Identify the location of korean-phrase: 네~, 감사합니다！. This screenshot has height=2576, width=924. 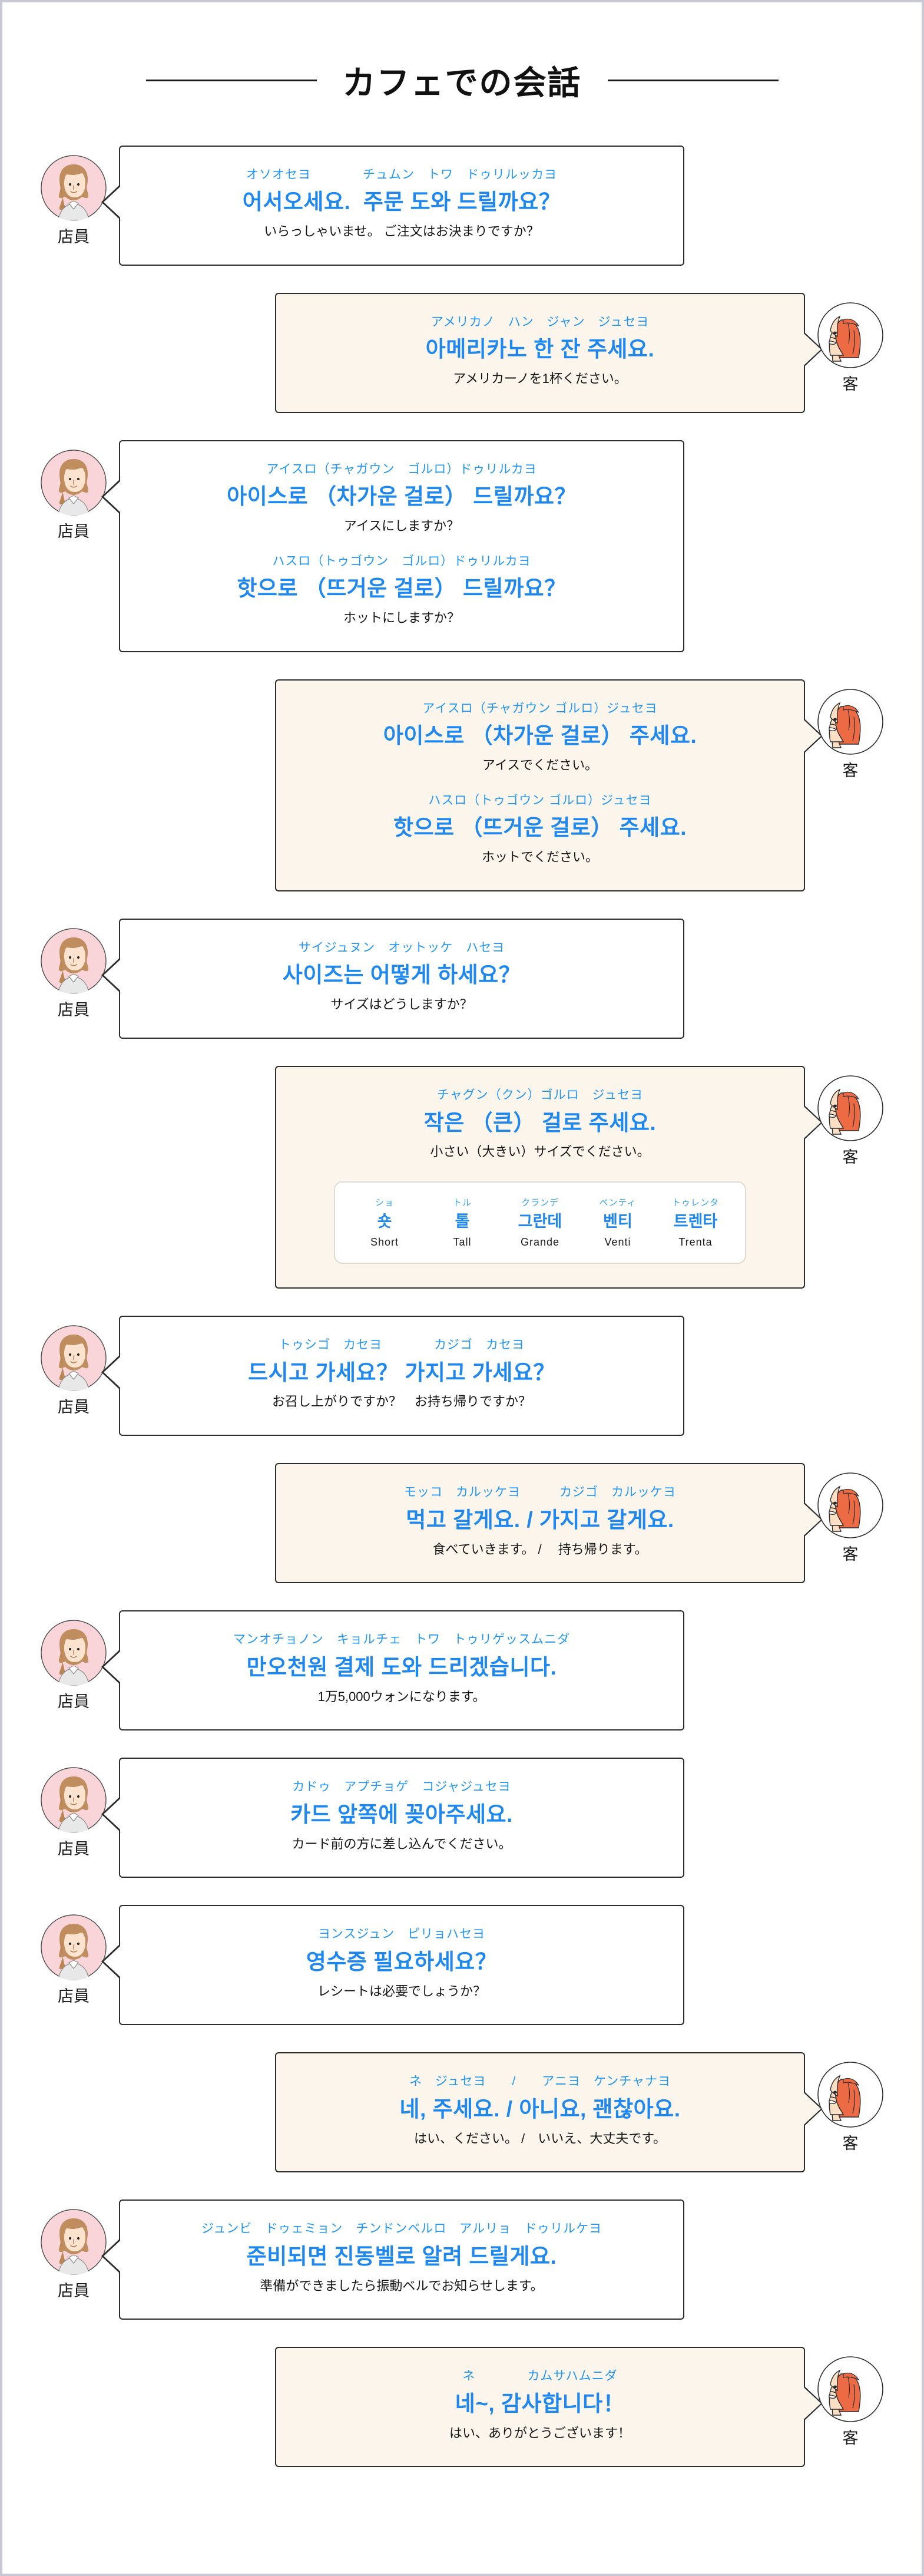
(540, 2403).